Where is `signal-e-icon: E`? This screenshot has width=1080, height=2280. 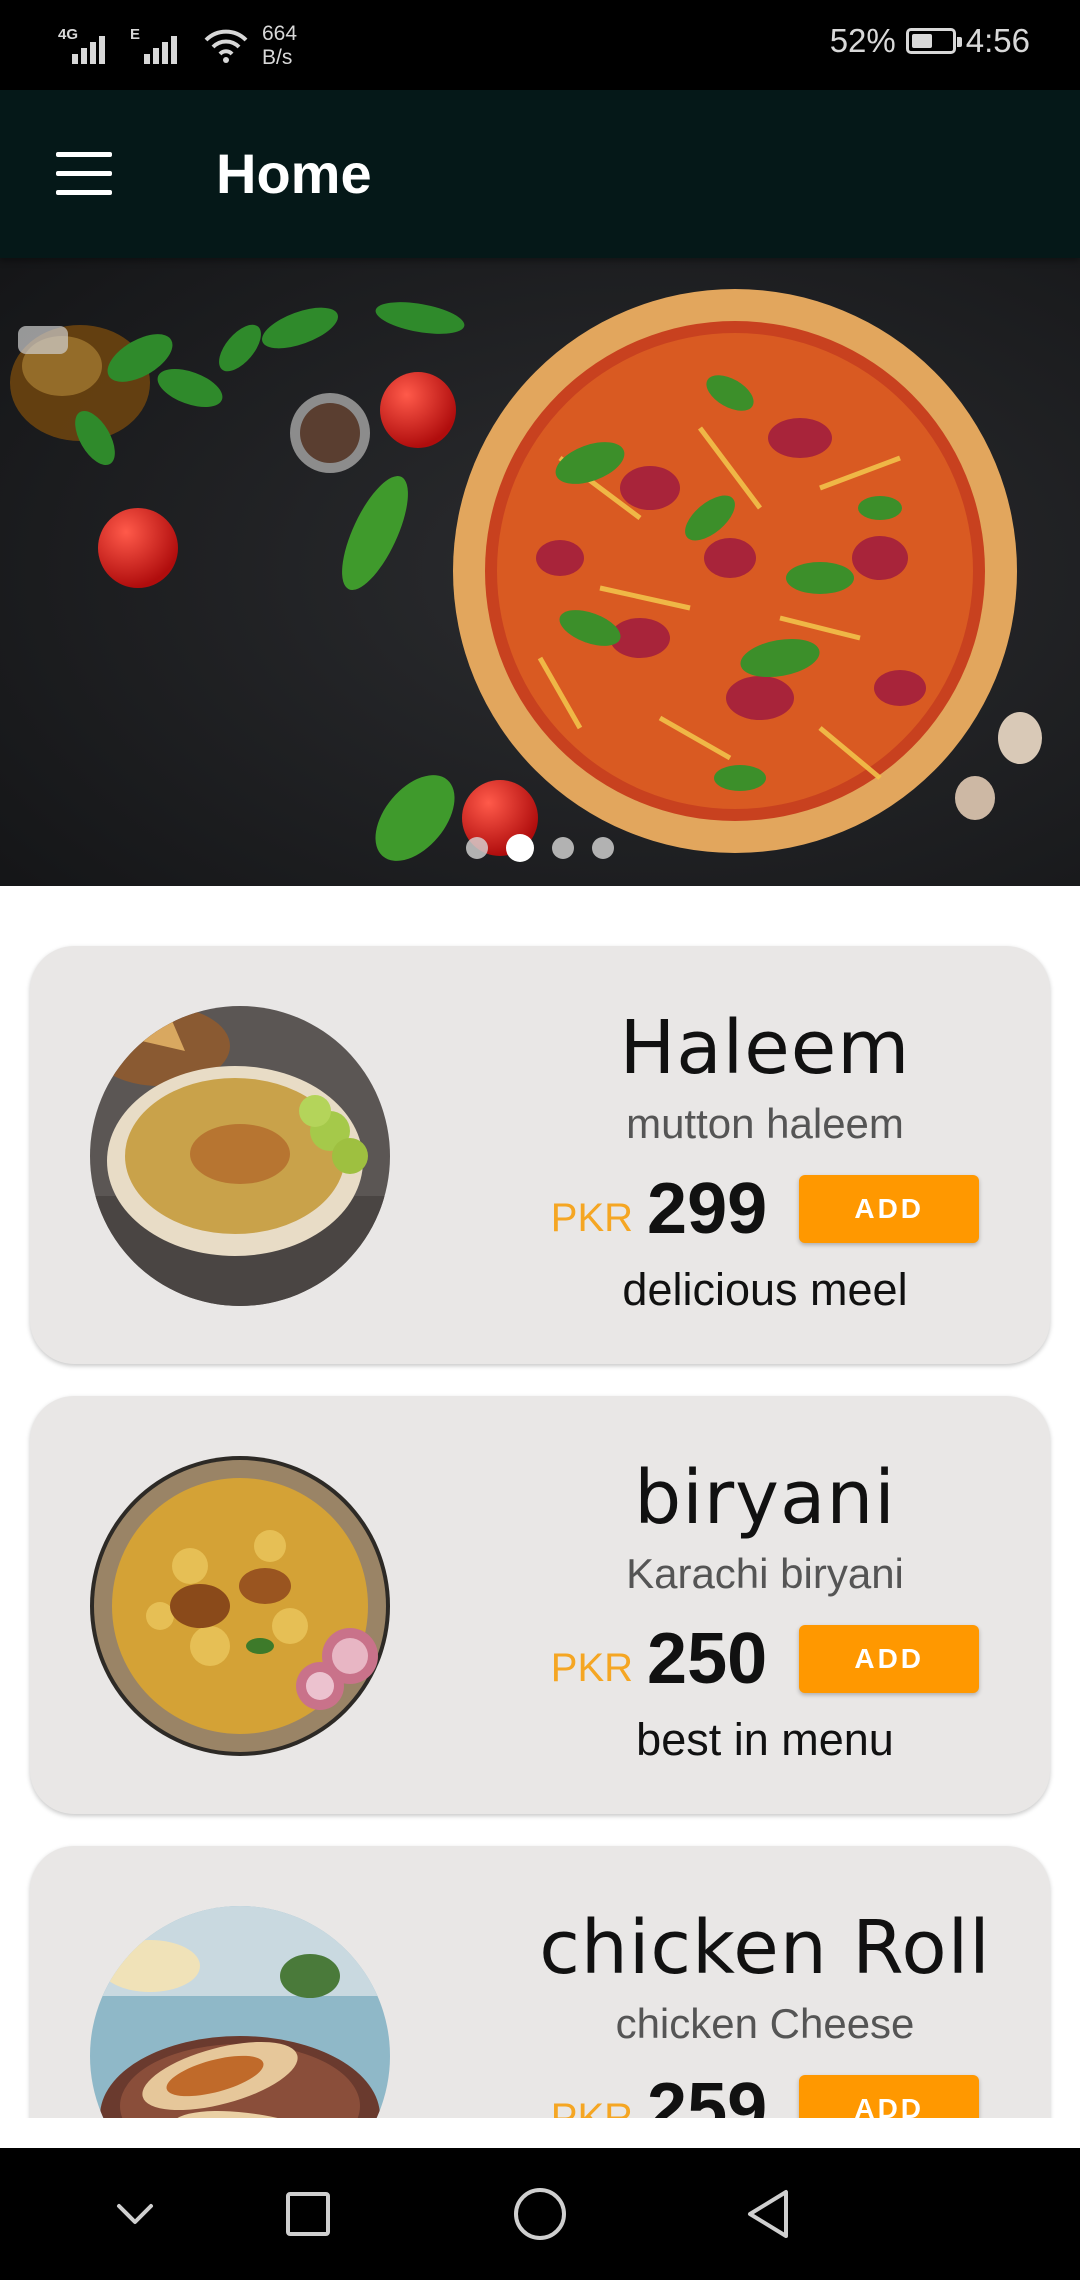
signal-e-icon: E is located at coordinates (160, 46).